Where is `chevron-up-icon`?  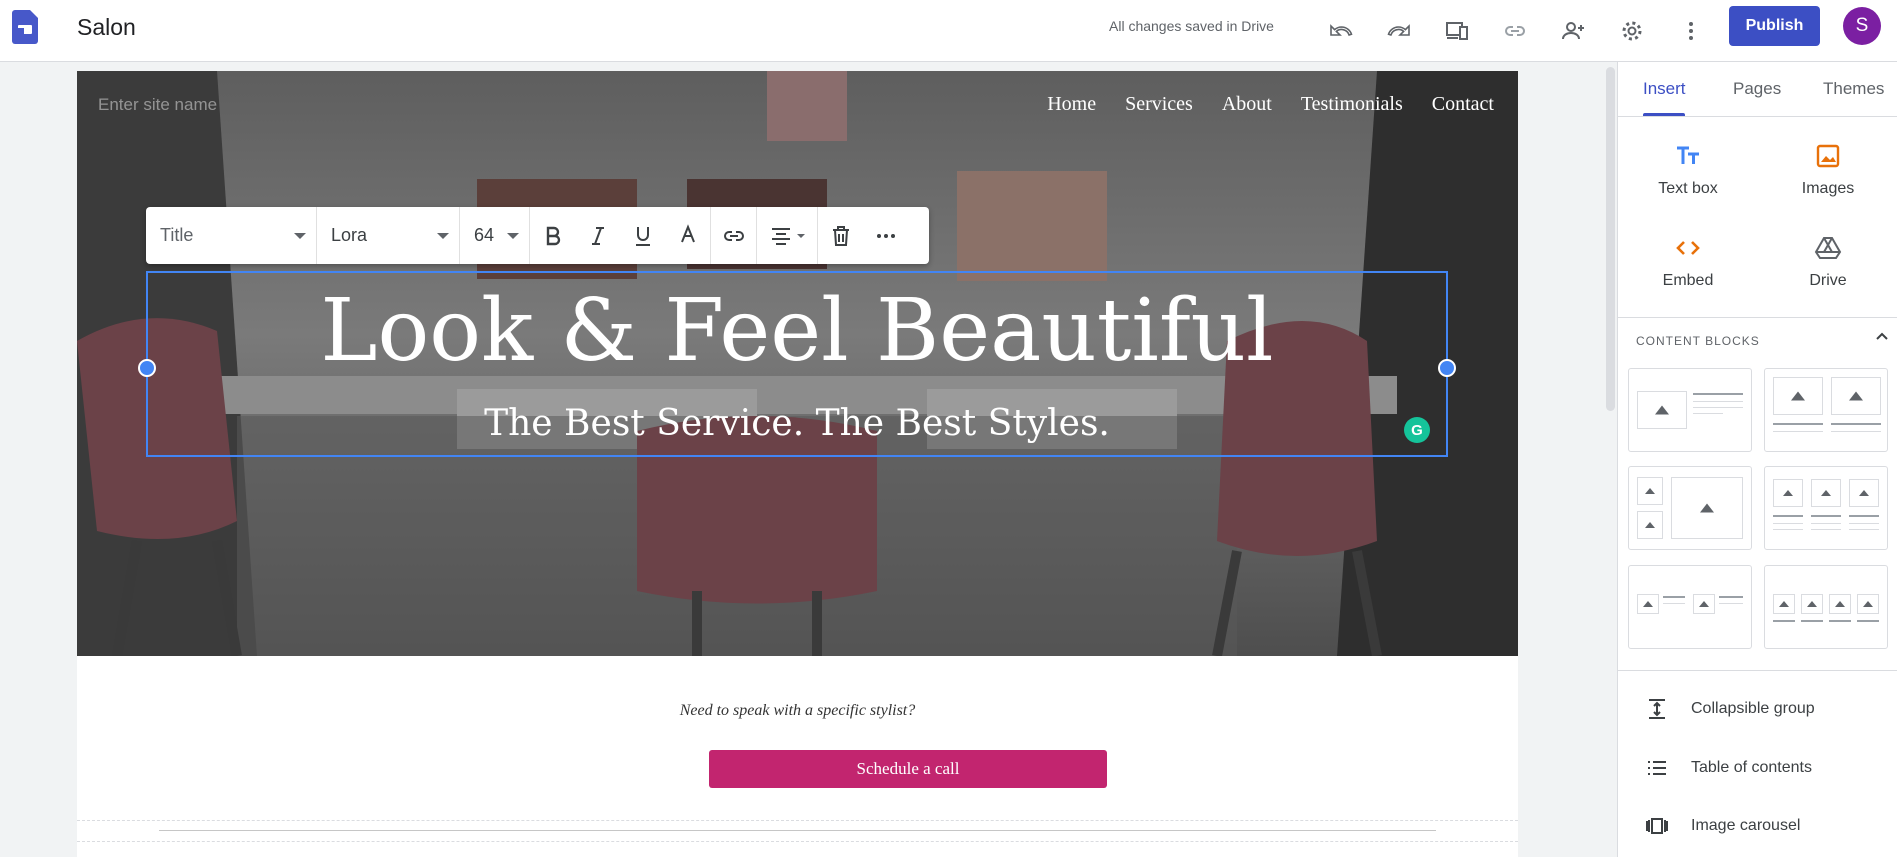 chevron-up-icon is located at coordinates (1882, 336).